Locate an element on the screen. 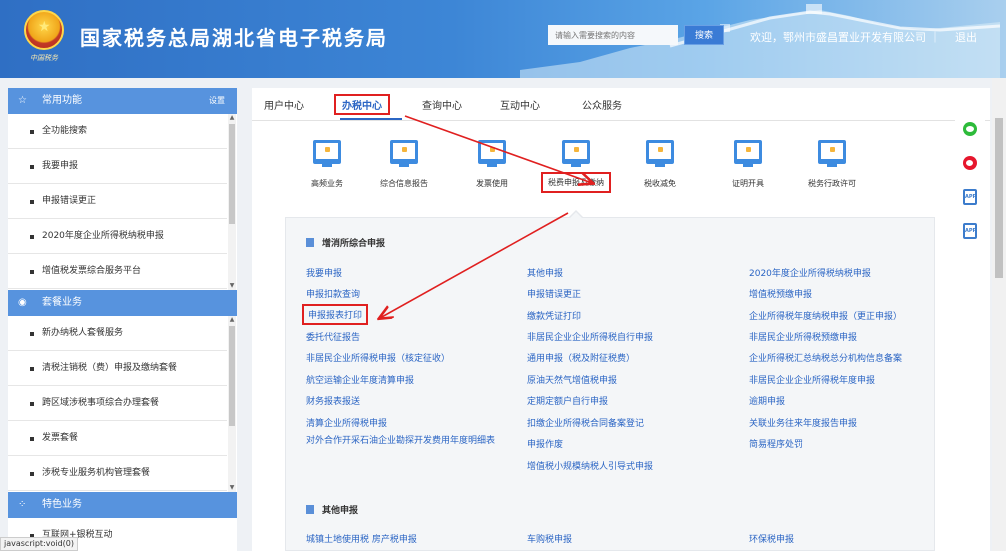  active-tab-indicator is located at coordinates (371, 119).